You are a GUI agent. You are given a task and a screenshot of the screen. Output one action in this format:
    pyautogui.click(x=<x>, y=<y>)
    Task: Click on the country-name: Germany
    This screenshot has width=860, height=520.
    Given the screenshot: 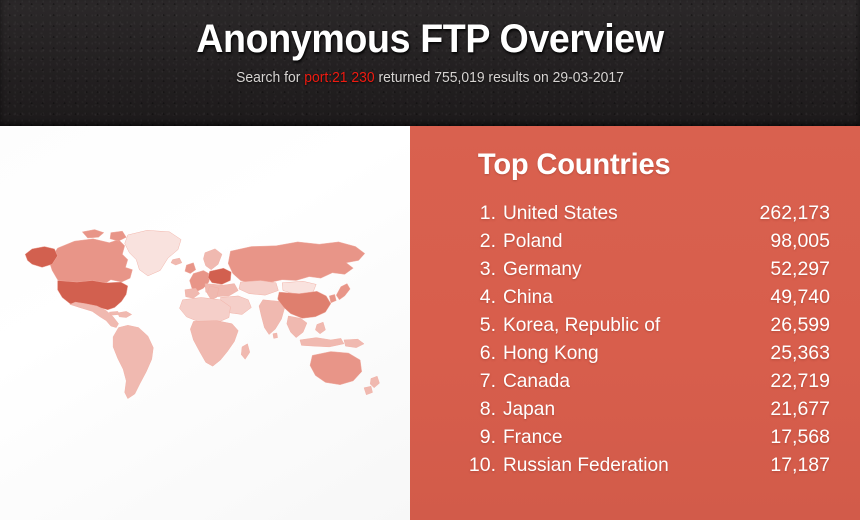 What is the action you would take?
    pyautogui.click(x=542, y=268)
    